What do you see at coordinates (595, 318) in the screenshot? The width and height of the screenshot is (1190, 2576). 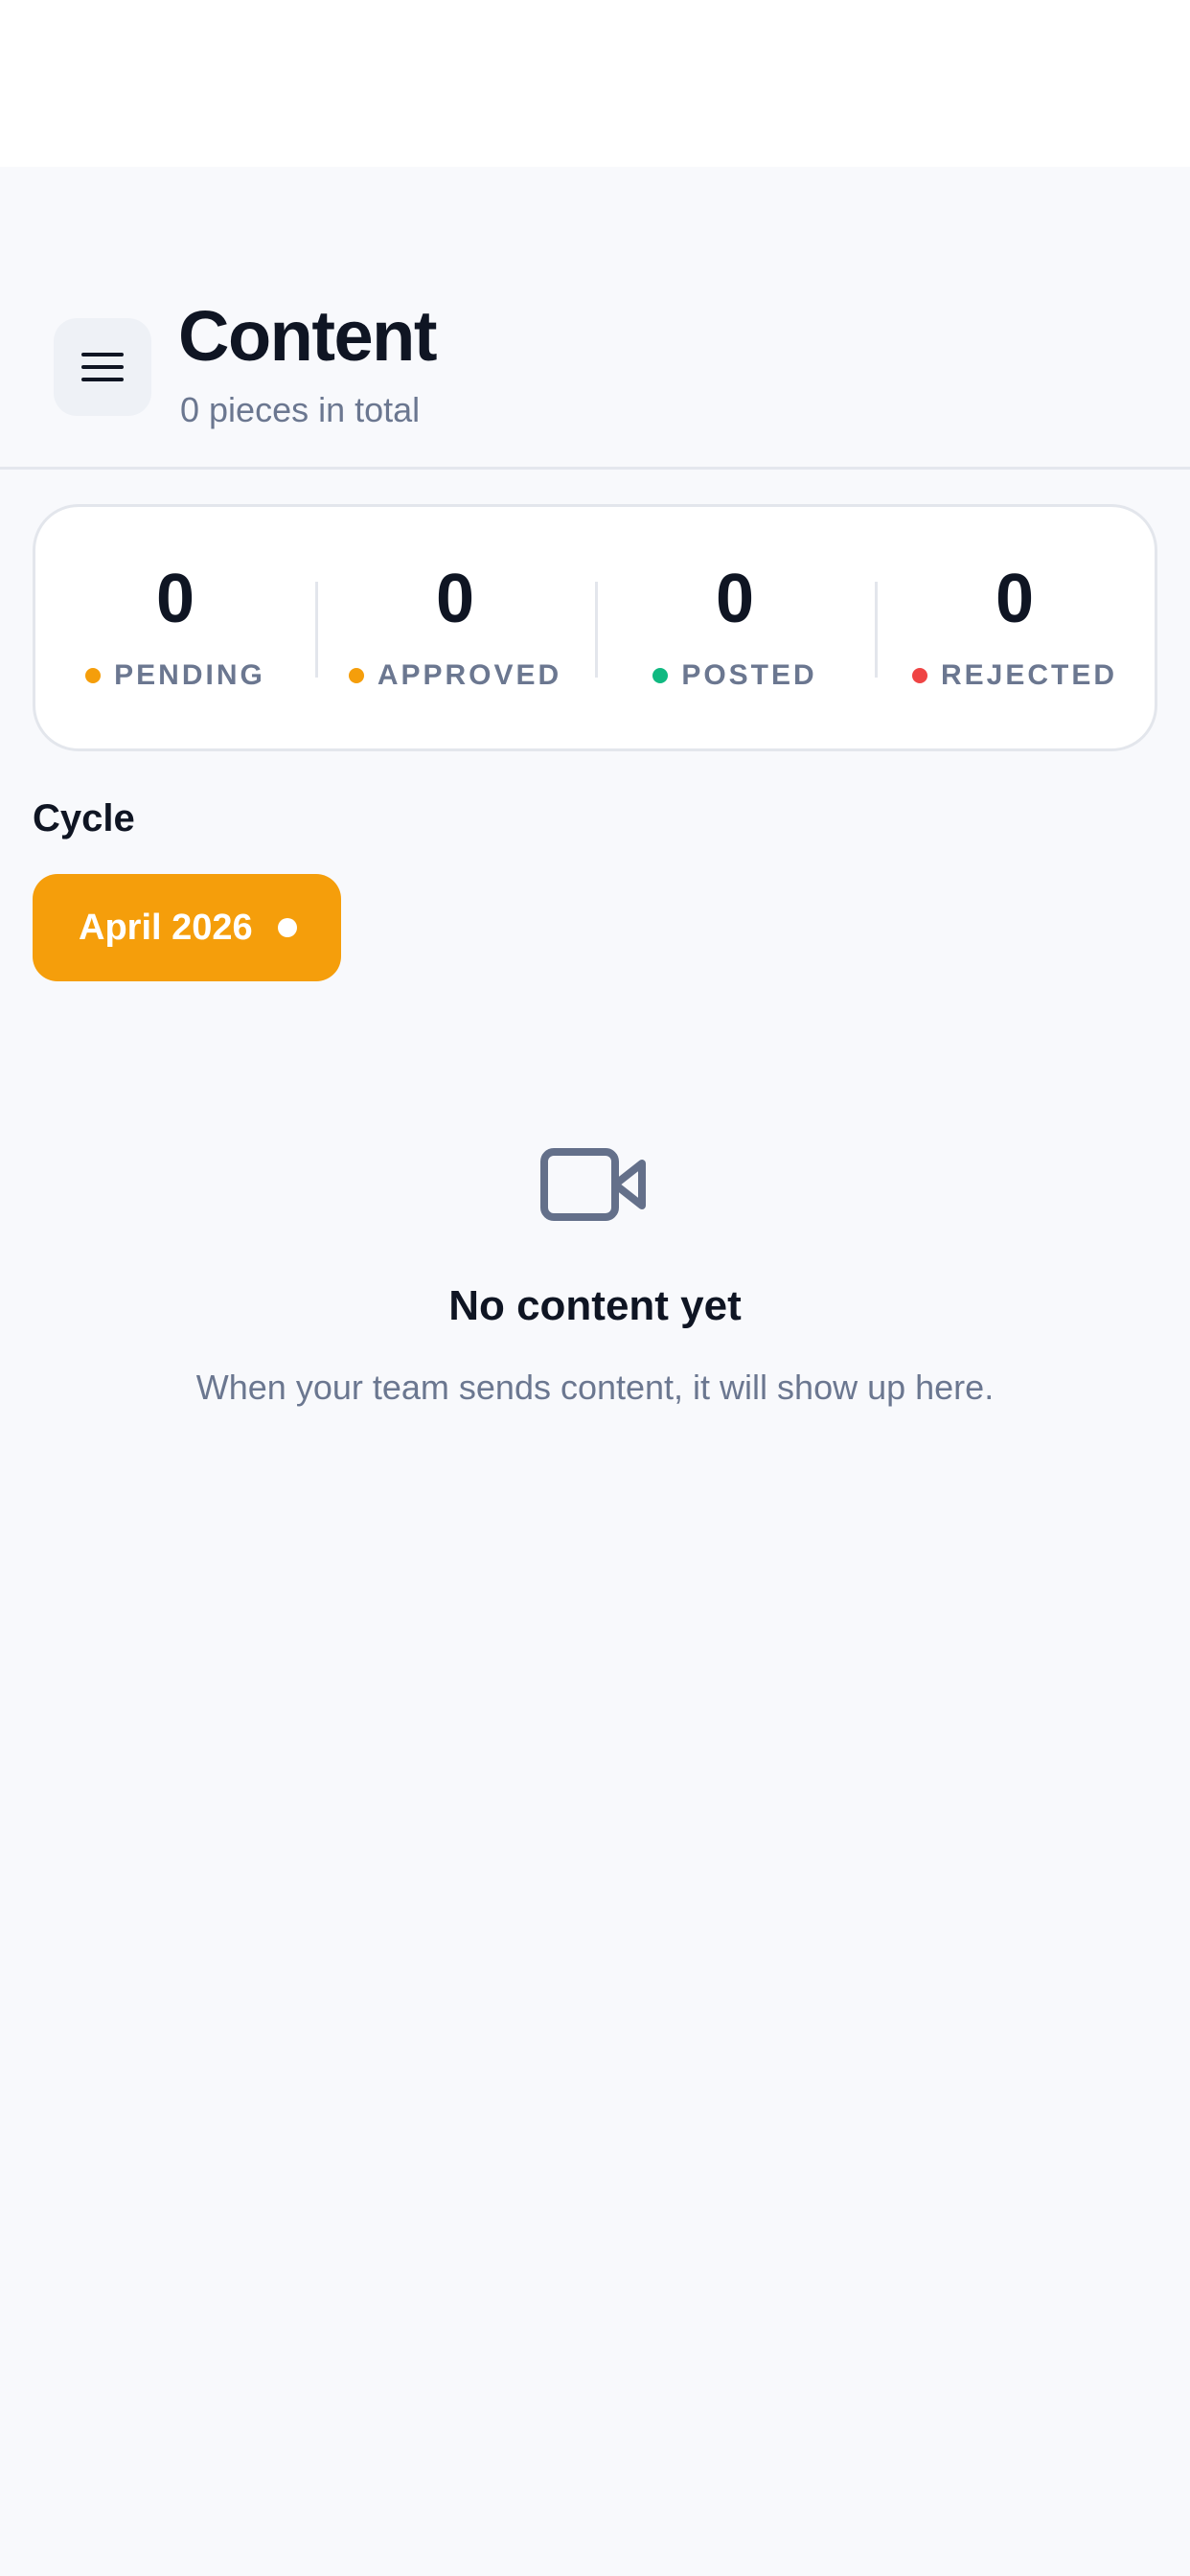 I see `page-header: Content 0 pieces in total` at bounding box center [595, 318].